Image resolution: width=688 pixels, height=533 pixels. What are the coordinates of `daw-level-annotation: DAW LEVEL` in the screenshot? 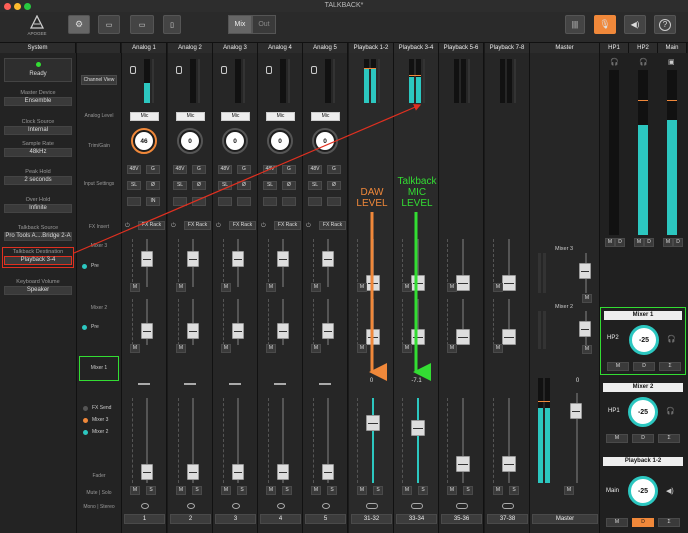 It's located at (372, 198).